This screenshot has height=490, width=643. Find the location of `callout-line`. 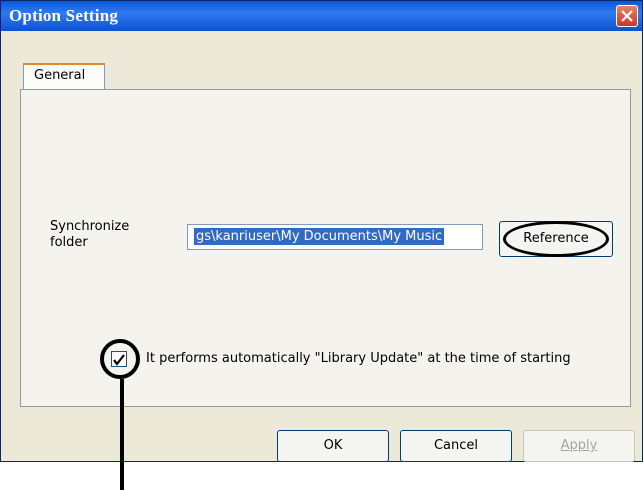

callout-line is located at coordinates (122, 434).